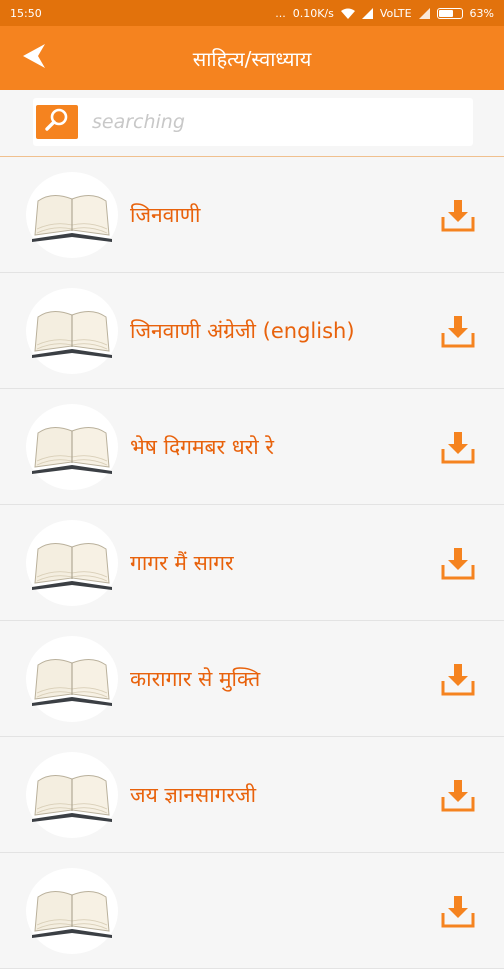 This screenshot has width=504, height=969. I want to click on app-bar: साहित्य/स्वाध्याय, so click(252, 58).